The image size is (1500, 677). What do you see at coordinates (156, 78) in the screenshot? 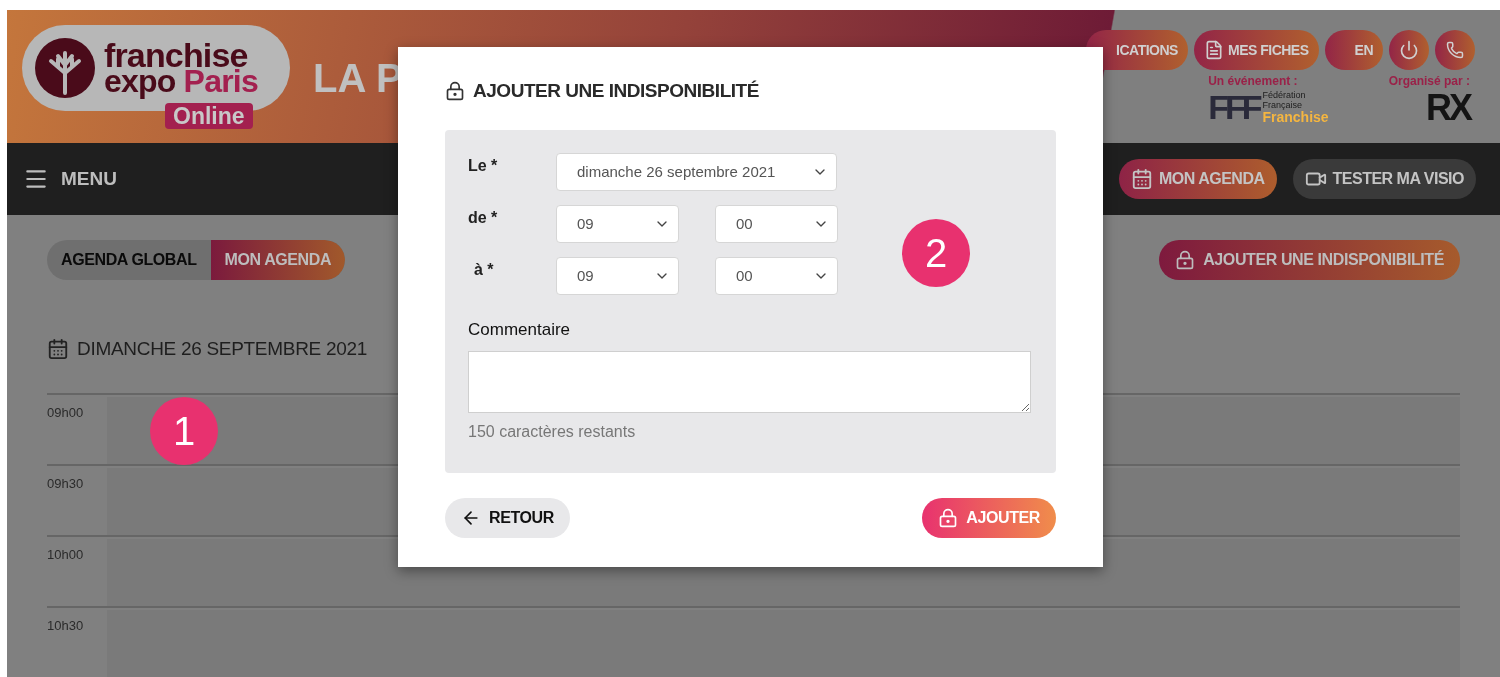
I see `franchise-expo-logo: franchise expo Paris Online` at bounding box center [156, 78].